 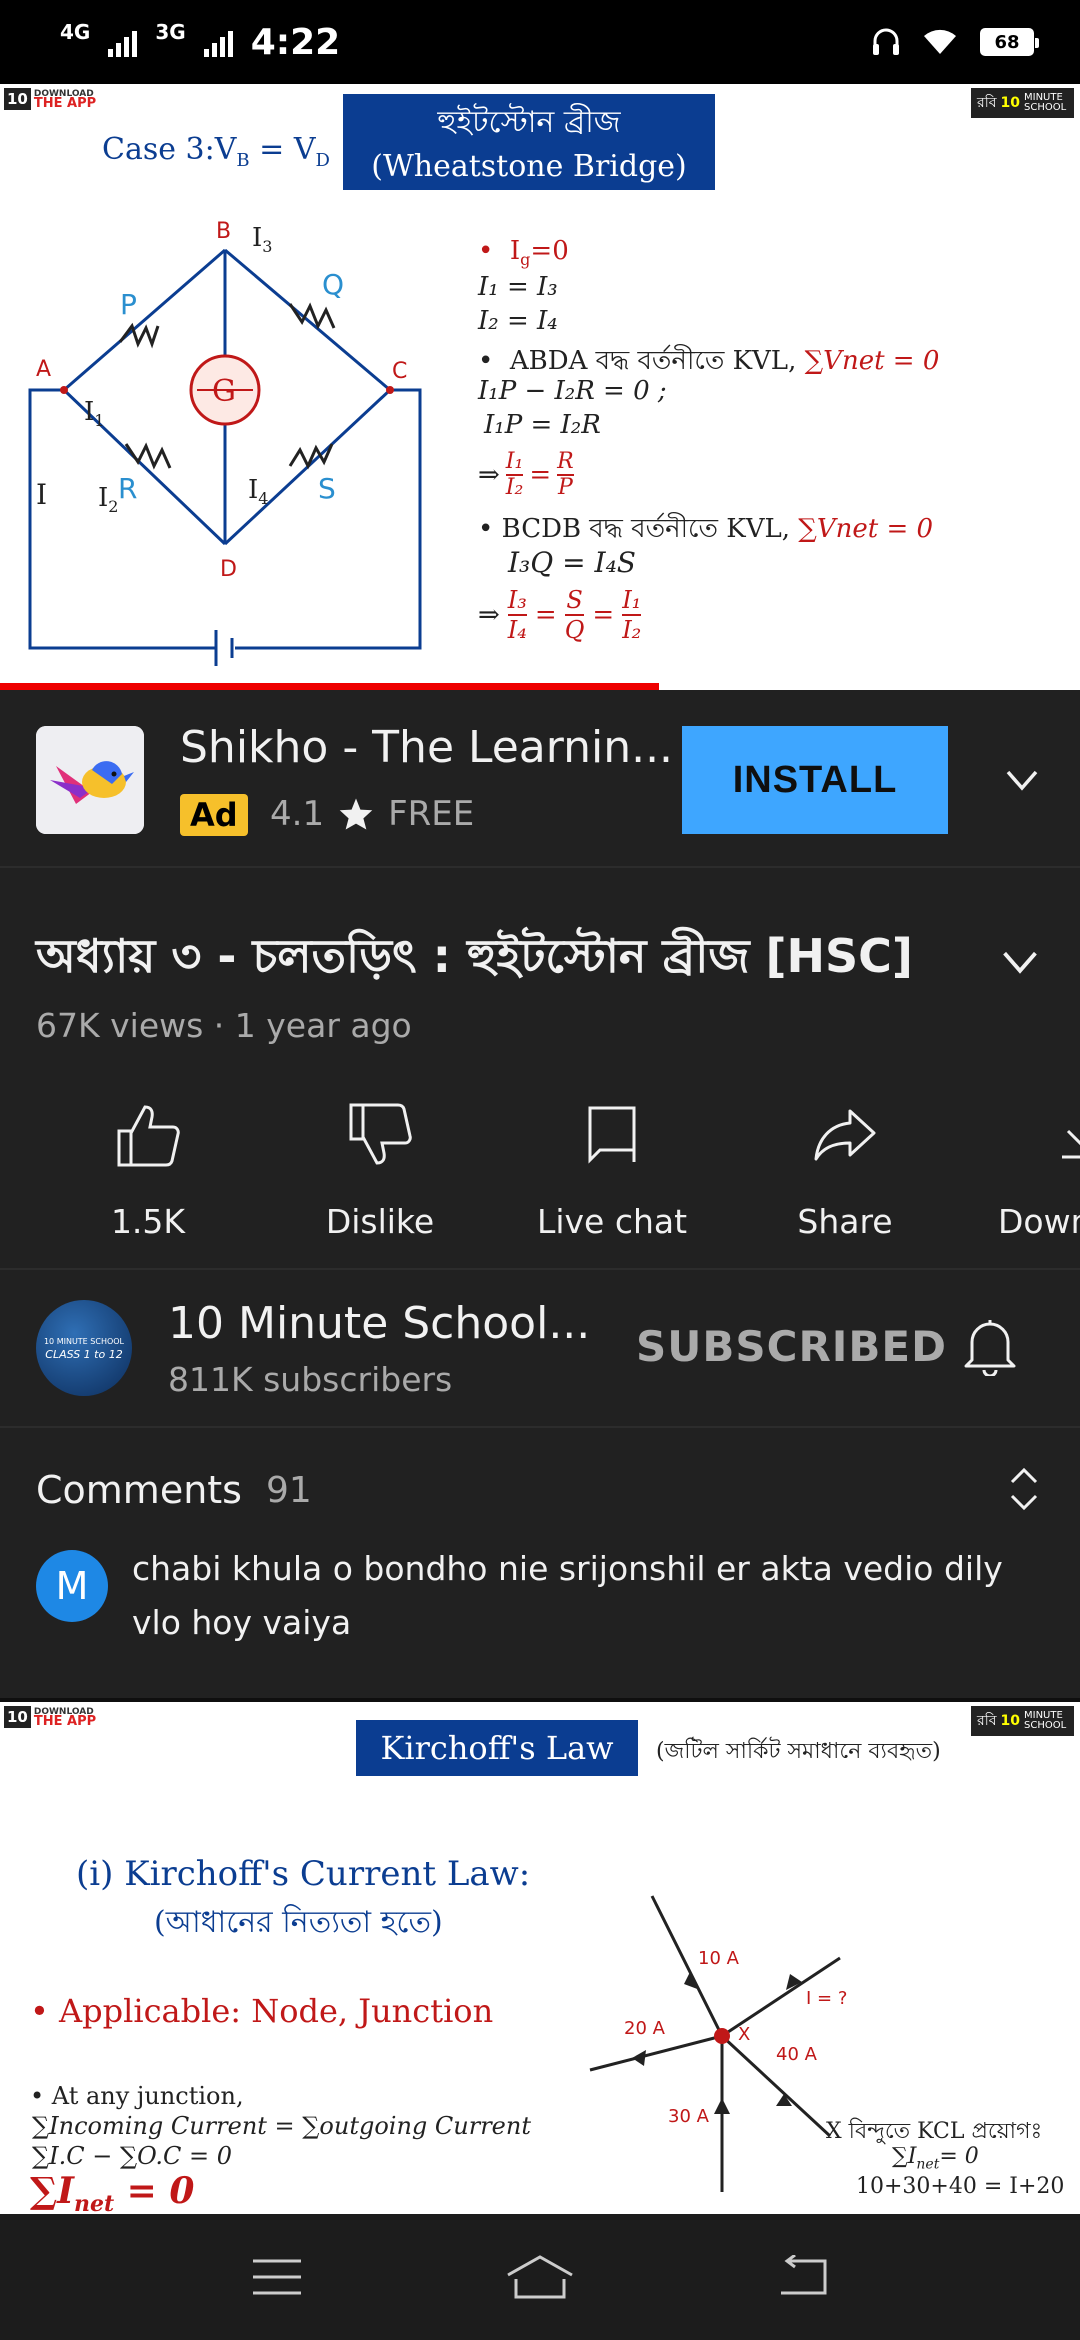 I want to click on thumbs-down-icon, so click(x=380, y=1134).